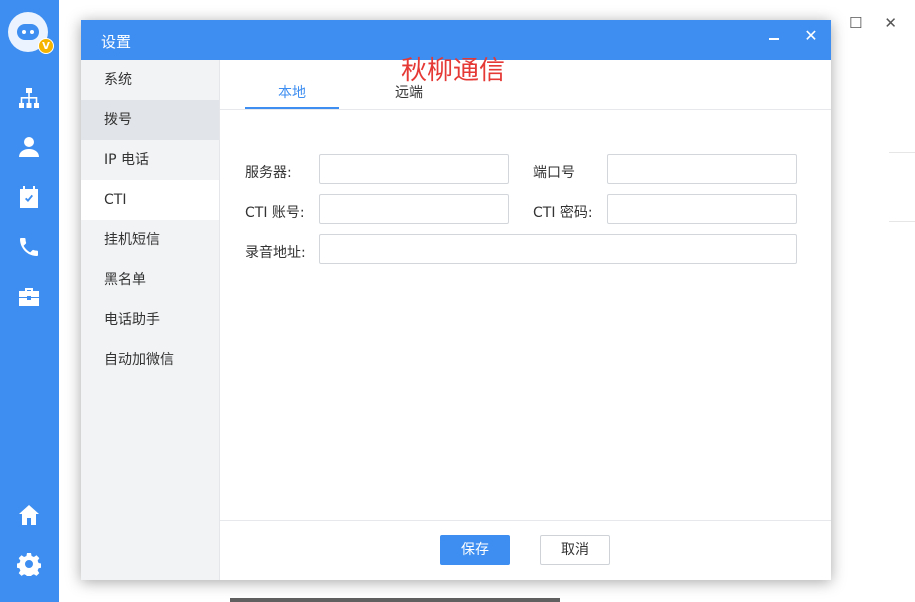  I want to click on sidebar-item-dial: 拨号, so click(150, 120).